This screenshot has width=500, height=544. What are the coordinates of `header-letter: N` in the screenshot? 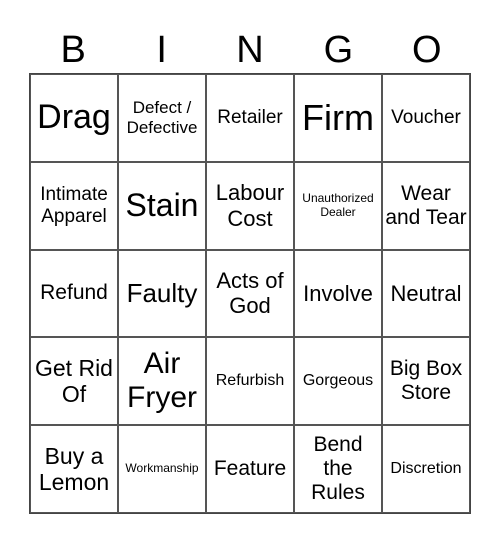 It's located at (250, 50).